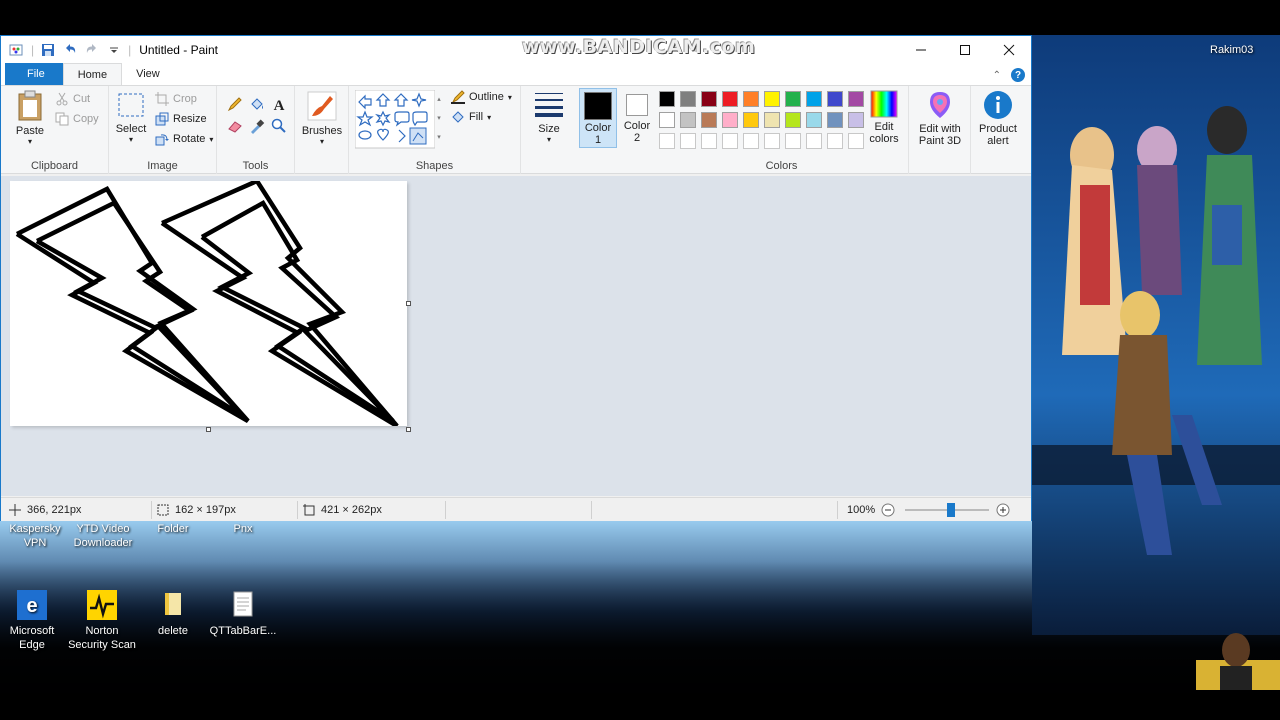  Describe the element at coordinates (33, 621) in the screenshot. I see `desktop-icon-microsoft-edge: e Microsoft Edge` at that location.